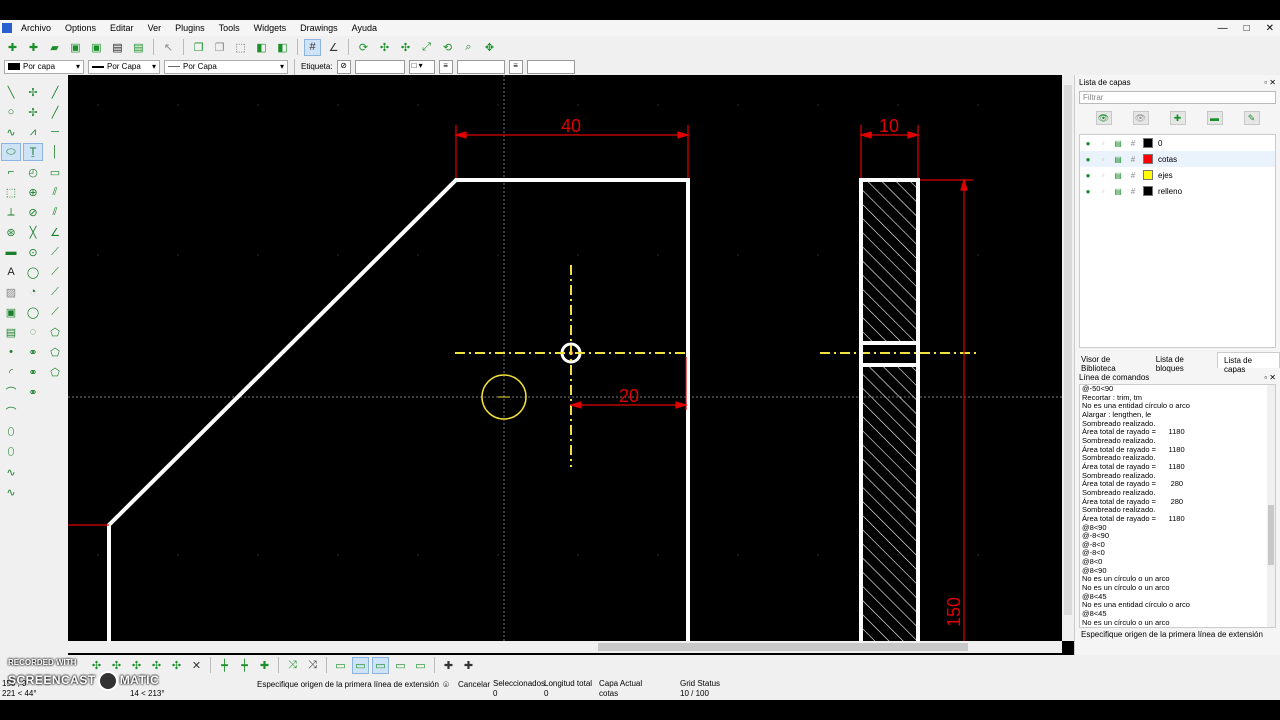 The width and height of the screenshot is (1280, 720). Describe the element at coordinates (1177, 159) in the screenshot. I see `layer-row: ● ▫ ▤ # cotas` at that location.